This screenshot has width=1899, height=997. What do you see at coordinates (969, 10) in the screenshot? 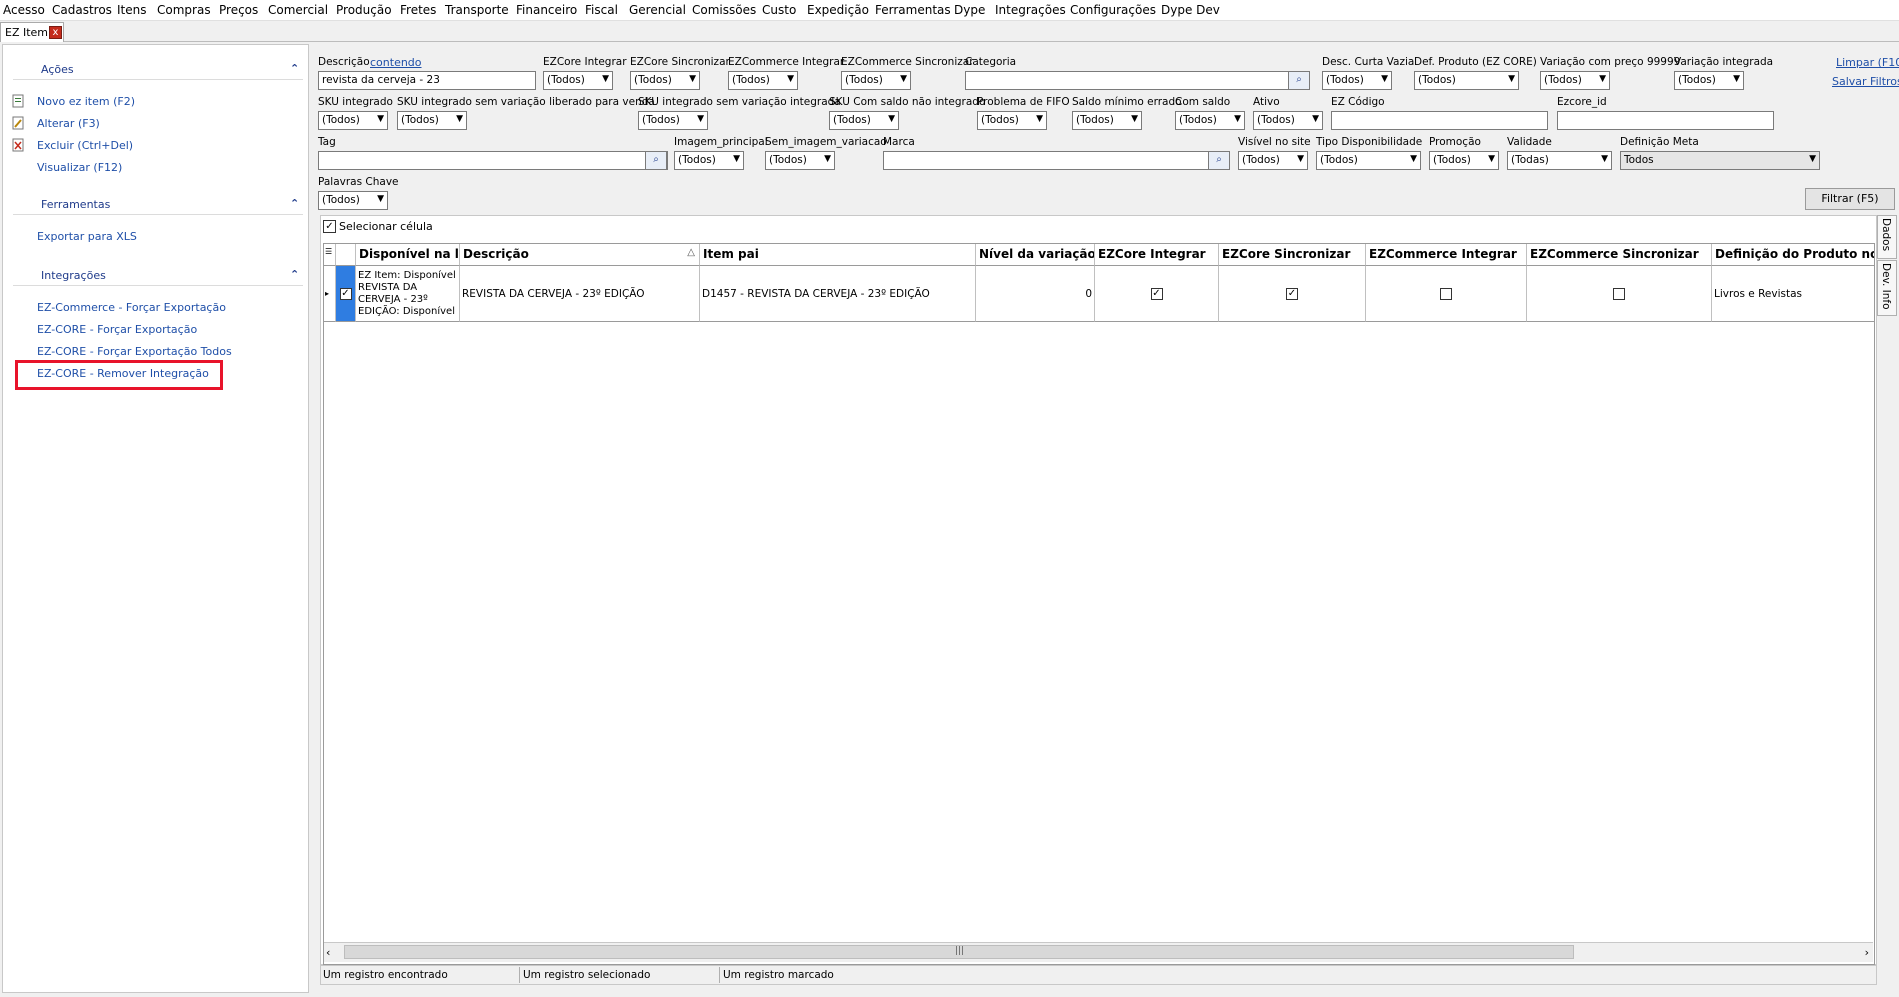
I see `menu-dype: Dype` at bounding box center [969, 10].